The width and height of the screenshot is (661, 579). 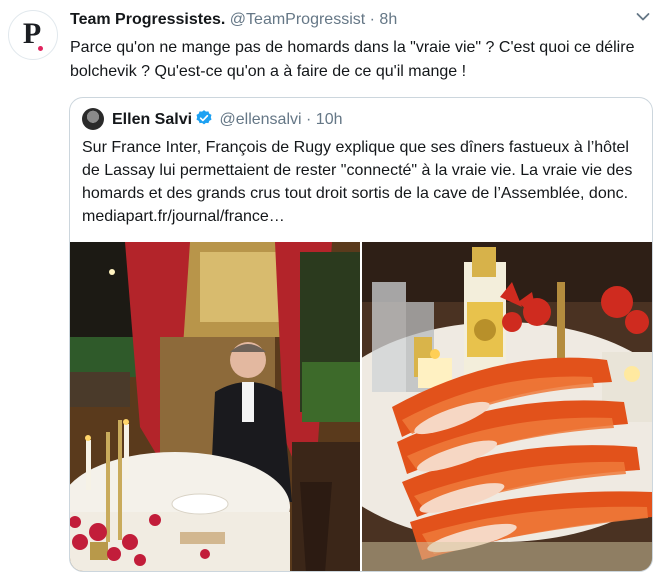 I want to click on quoted-author-avatar, so click(x=93, y=119).